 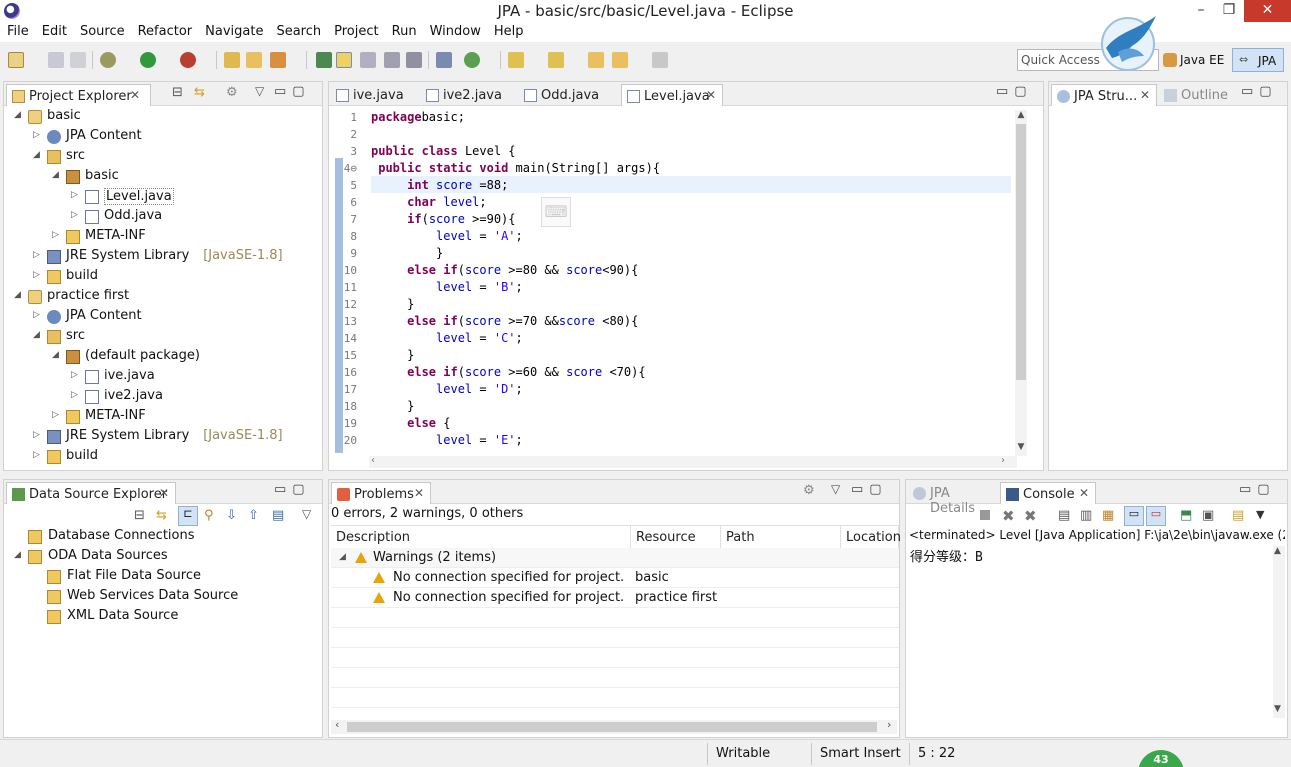 What do you see at coordinates (162, 157) in the screenshot?
I see `tree-item: ◢ src` at bounding box center [162, 157].